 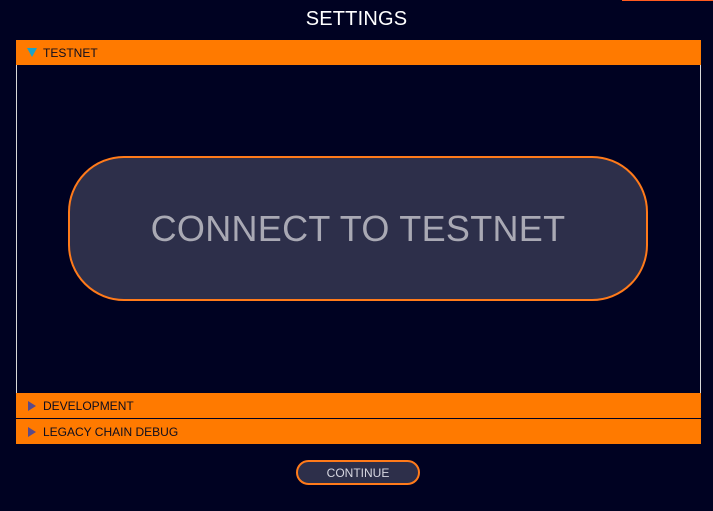 I want to click on section-label: DEVELOPMENT, so click(x=88, y=405).